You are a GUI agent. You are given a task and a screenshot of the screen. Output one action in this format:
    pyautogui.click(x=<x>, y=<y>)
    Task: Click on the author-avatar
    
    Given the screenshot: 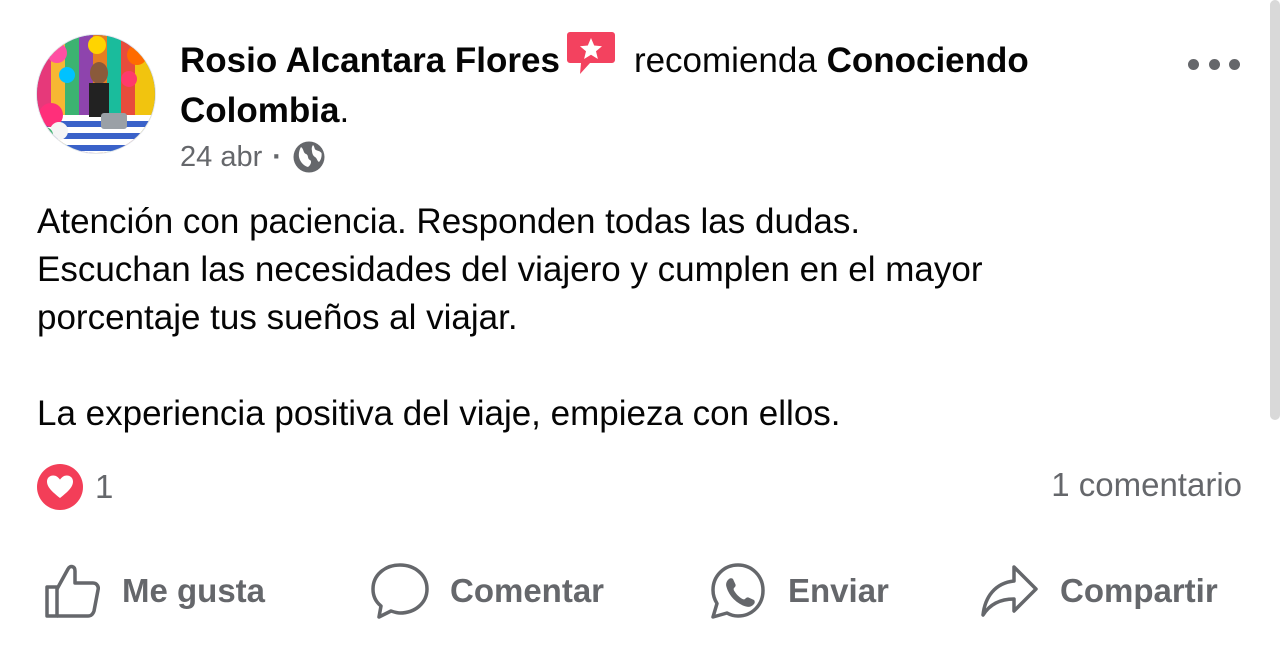 What is the action you would take?
    pyautogui.click(x=96, y=94)
    